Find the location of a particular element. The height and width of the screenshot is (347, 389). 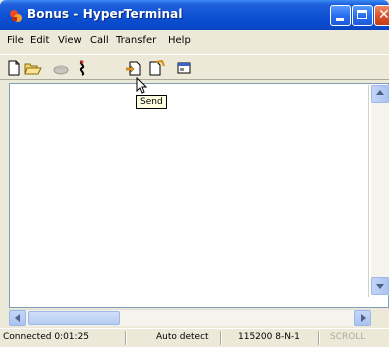

scroll-left-button is located at coordinates (17, 318).